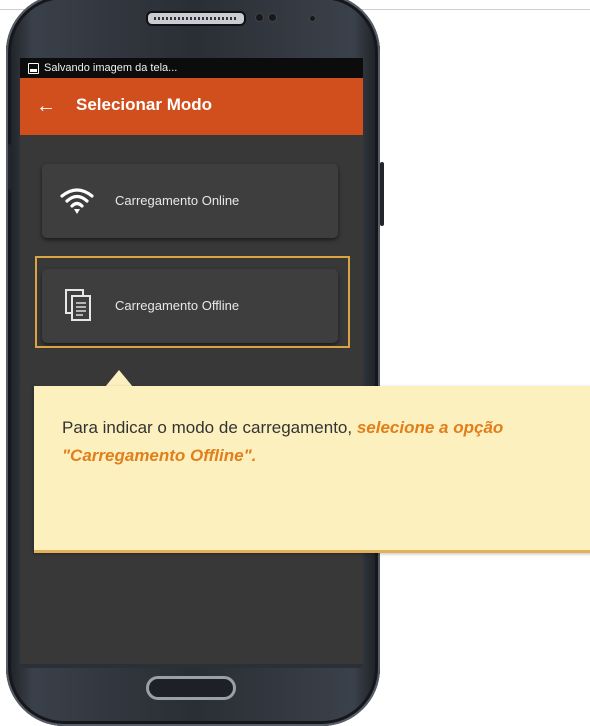 The height and width of the screenshot is (726, 590). Describe the element at coordinates (272, 17) in the screenshot. I see `proximity-sensor` at that location.